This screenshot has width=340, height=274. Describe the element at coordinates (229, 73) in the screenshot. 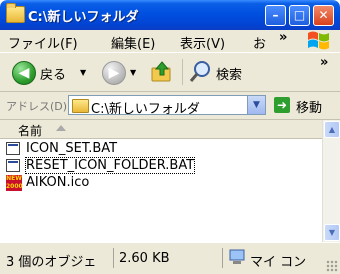

I see `search-label: 検索` at that location.